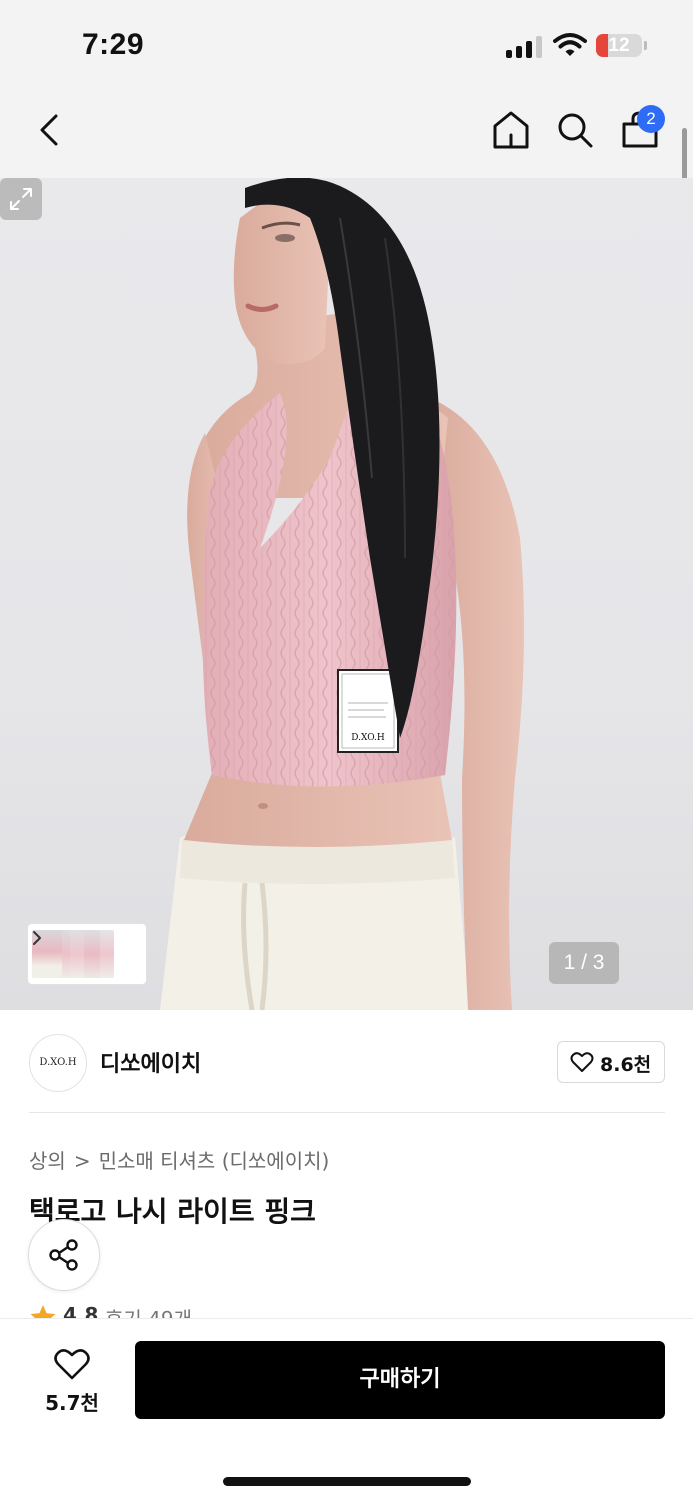  I want to click on wishlist-count: 5.7천, so click(72, 1403).